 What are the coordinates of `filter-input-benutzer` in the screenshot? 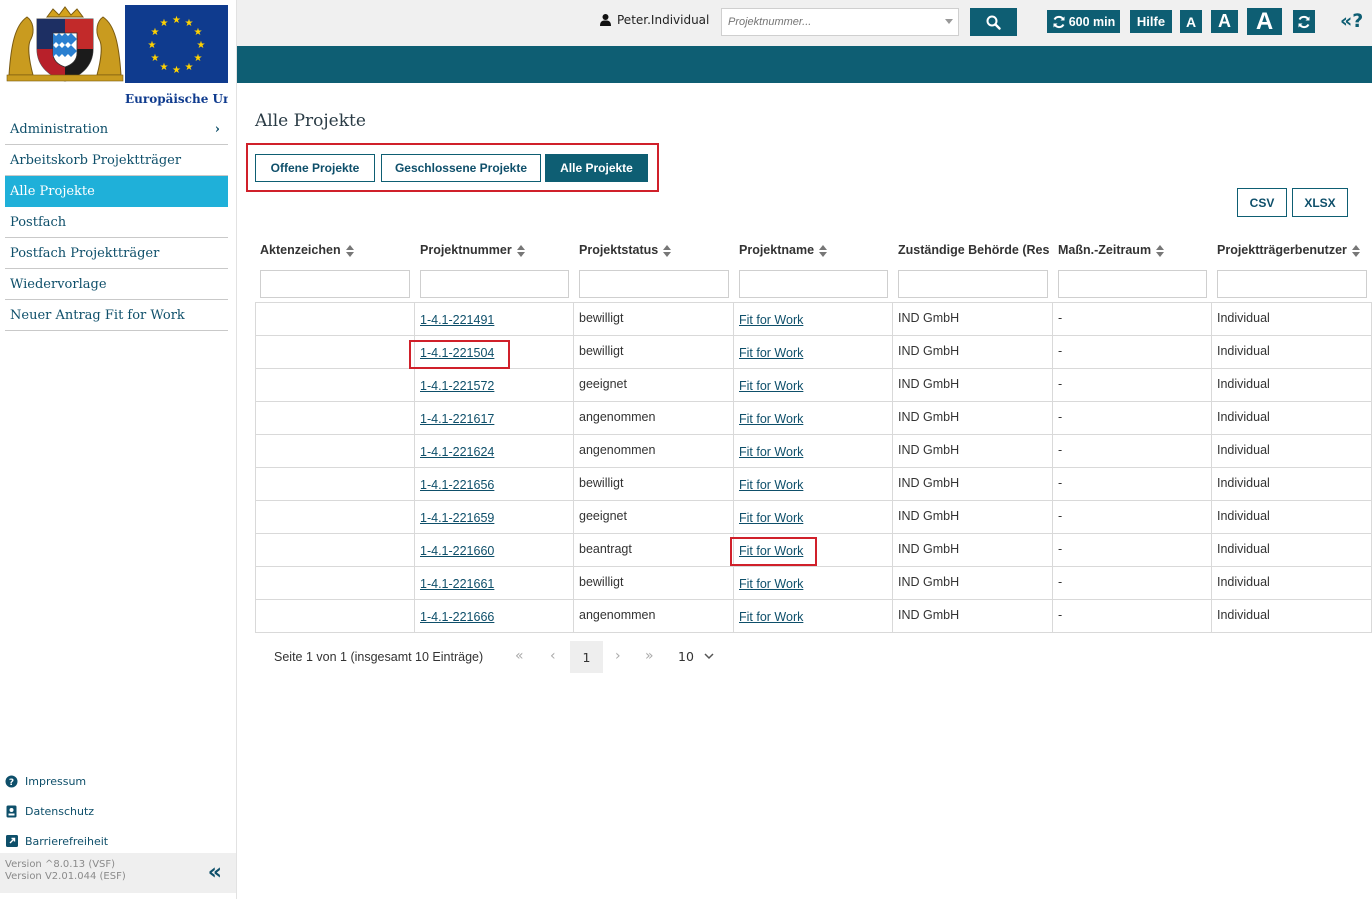 It's located at (1292, 284).